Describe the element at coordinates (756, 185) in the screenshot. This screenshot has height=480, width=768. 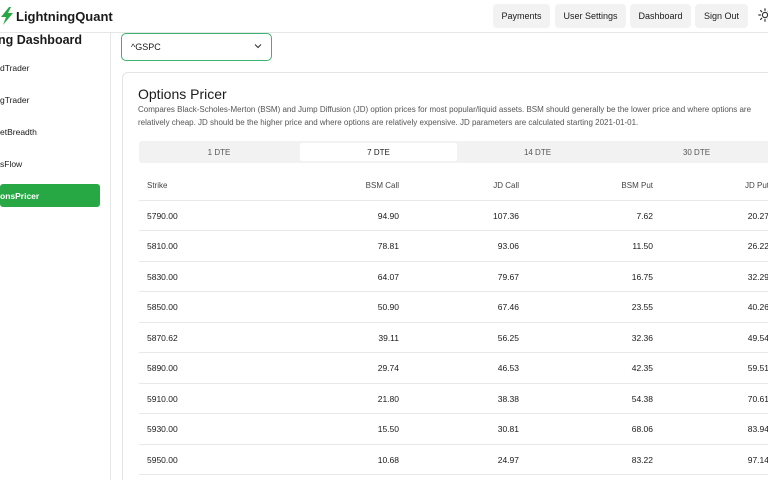
I see `header-jd-put: JD Put` at that location.